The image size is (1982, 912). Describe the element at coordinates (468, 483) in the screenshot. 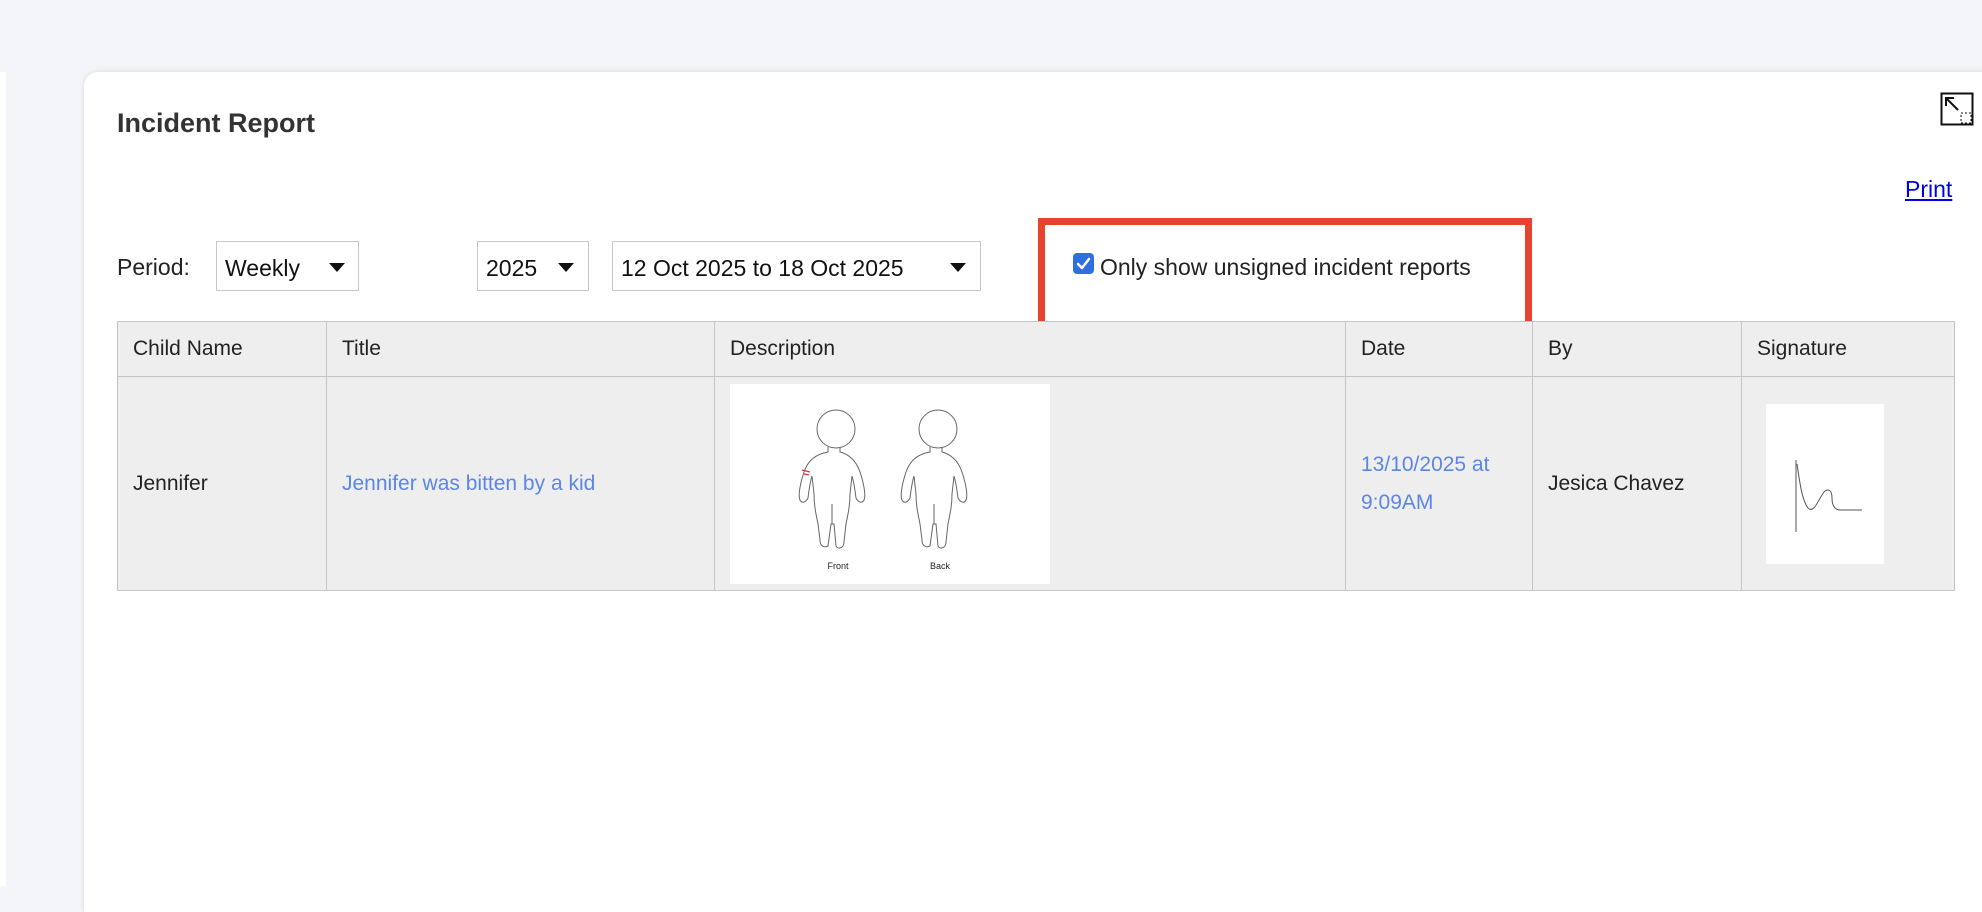

I see `incident-title-link: Jennifer was bitten by a kid` at that location.